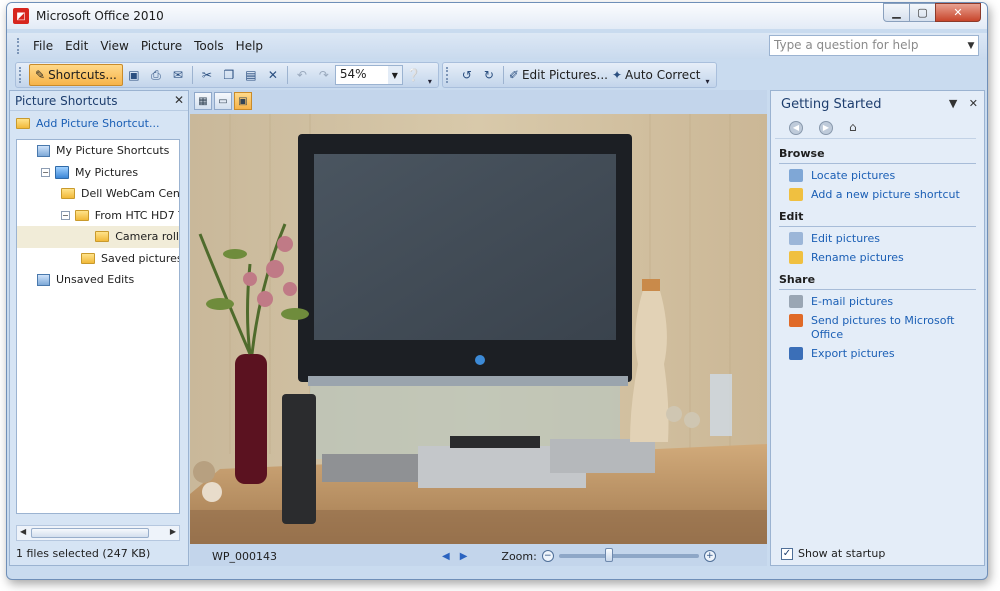  Describe the element at coordinates (114, 46) in the screenshot. I see `menu-view: View` at that location.